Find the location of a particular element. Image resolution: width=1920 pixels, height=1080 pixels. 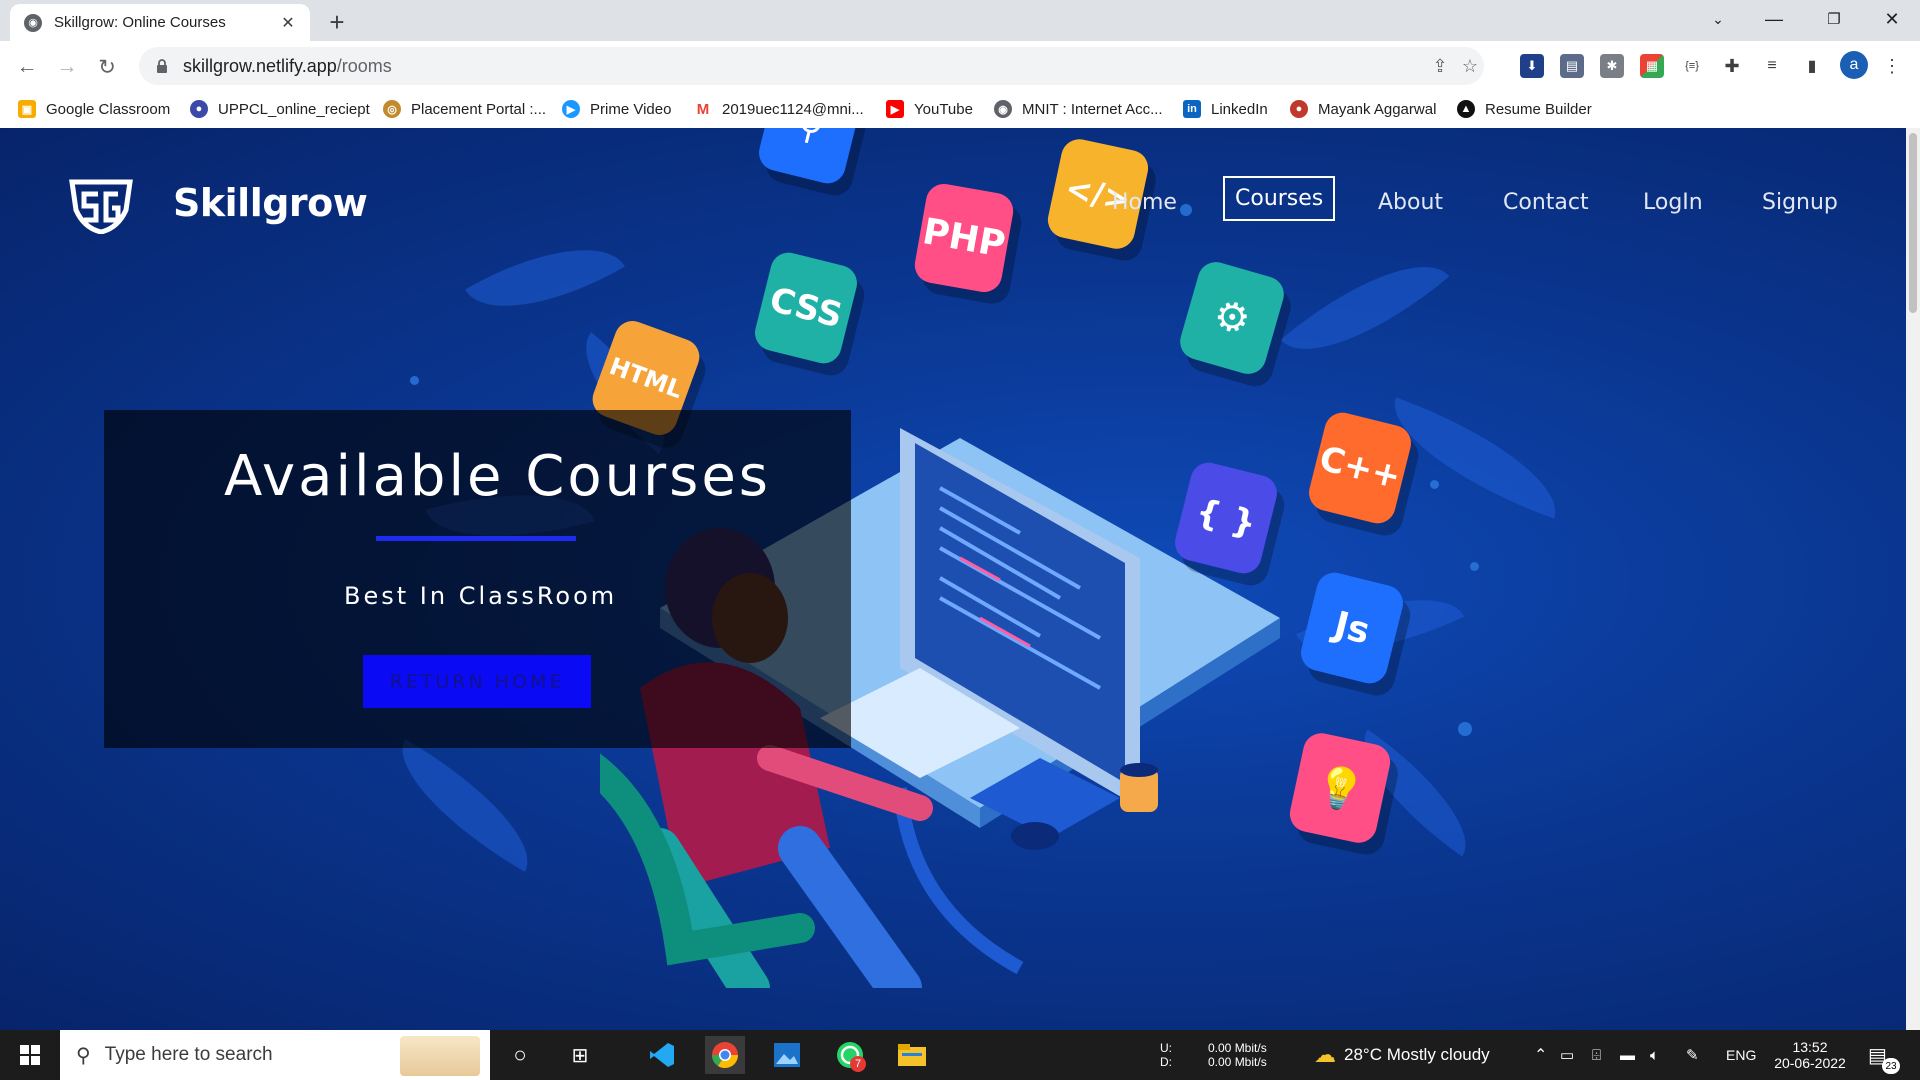

gmail-icon: M is located at coordinates (703, 109).